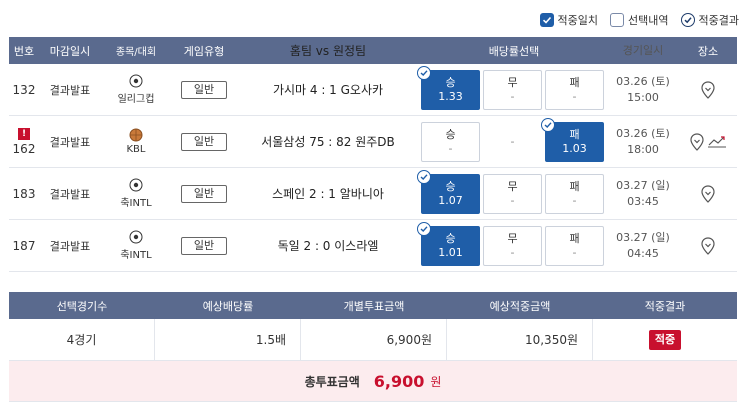 The width and height of the screenshot is (743, 413). What do you see at coordinates (450, 96) in the screenshot?
I see `odds-value: 1.33` at bounding box center [450, 96].